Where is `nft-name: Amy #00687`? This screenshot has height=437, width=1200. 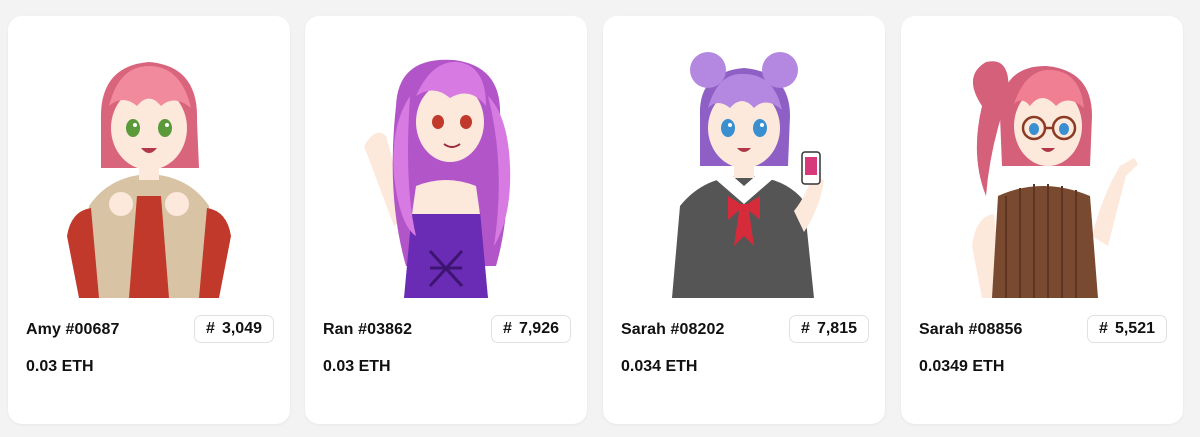
nft-name: Amy #00687 is located at coordinates (73, 330).